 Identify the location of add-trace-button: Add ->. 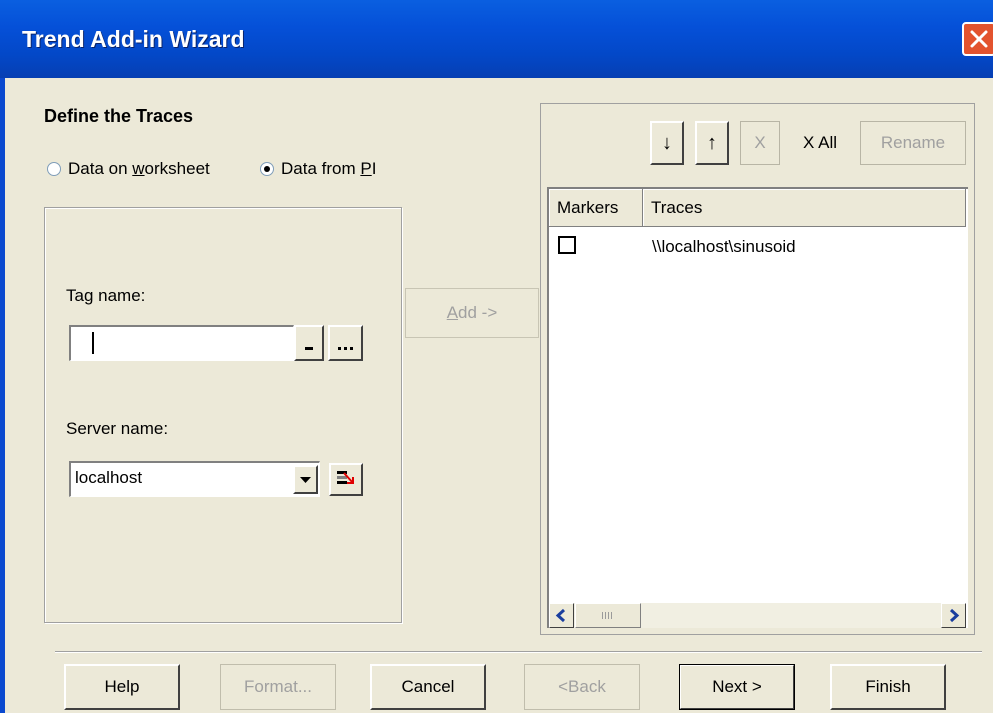
(472, 313).